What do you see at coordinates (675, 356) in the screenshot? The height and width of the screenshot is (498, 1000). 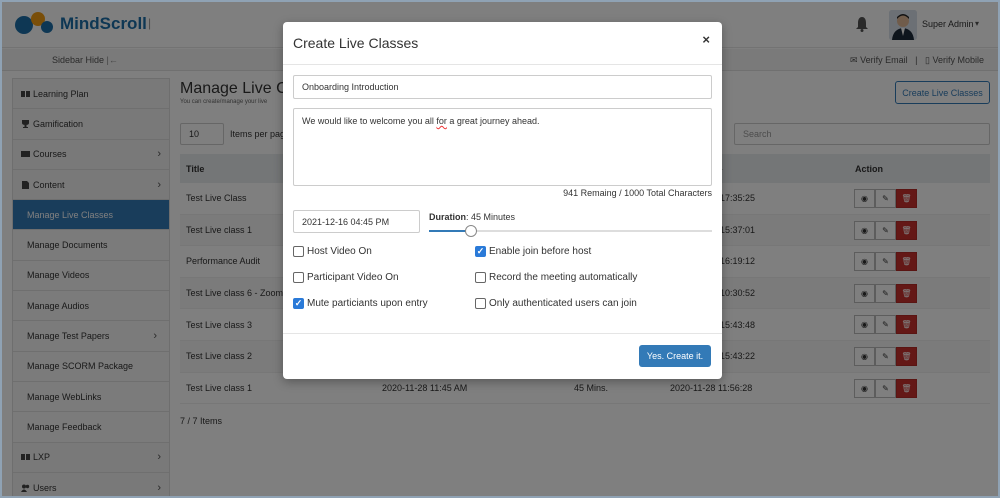 I see `create-button: Yes. Create it.` at bounding box center [675, 356].